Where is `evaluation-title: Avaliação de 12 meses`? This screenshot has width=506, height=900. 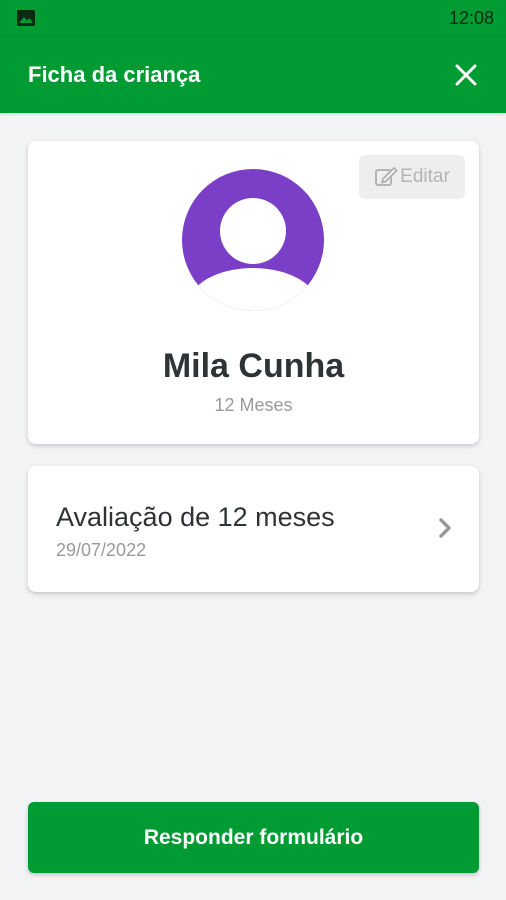
evaluation-title: Avaliação de 12 meses is located at coordinates (195, 517).